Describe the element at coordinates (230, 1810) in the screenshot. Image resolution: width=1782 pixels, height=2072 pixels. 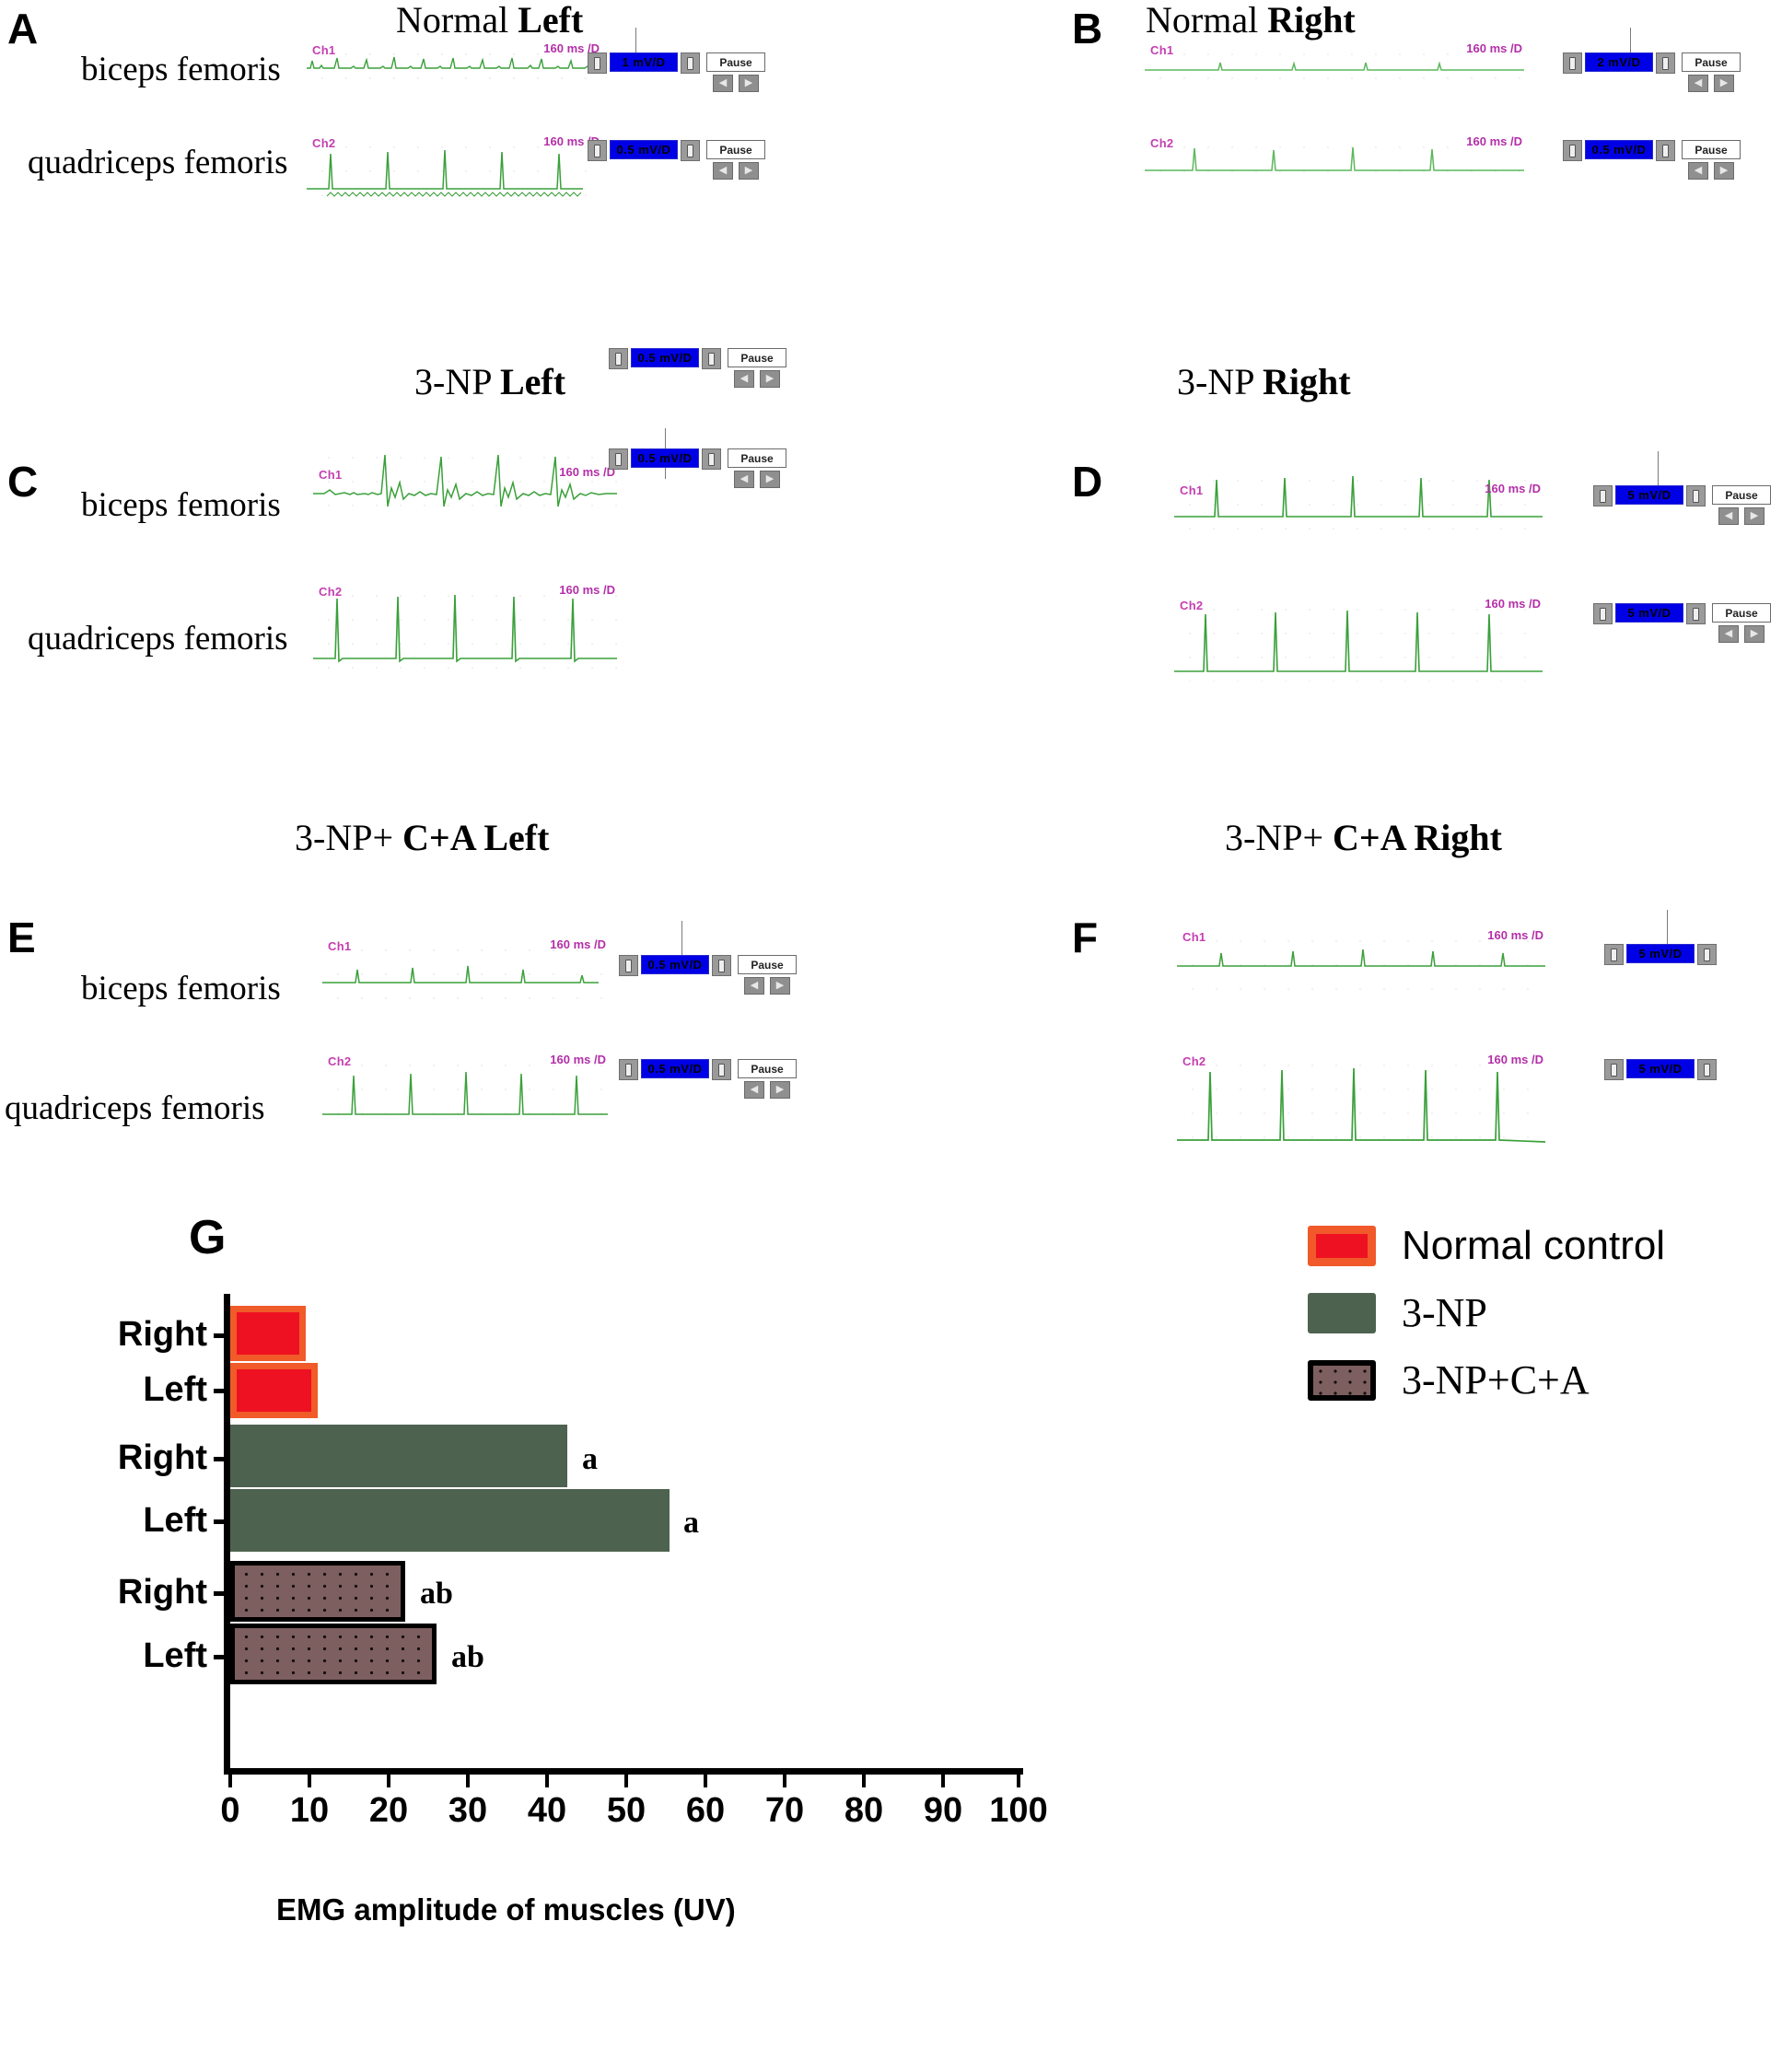
I see `x-tick-label: 0` at that location.